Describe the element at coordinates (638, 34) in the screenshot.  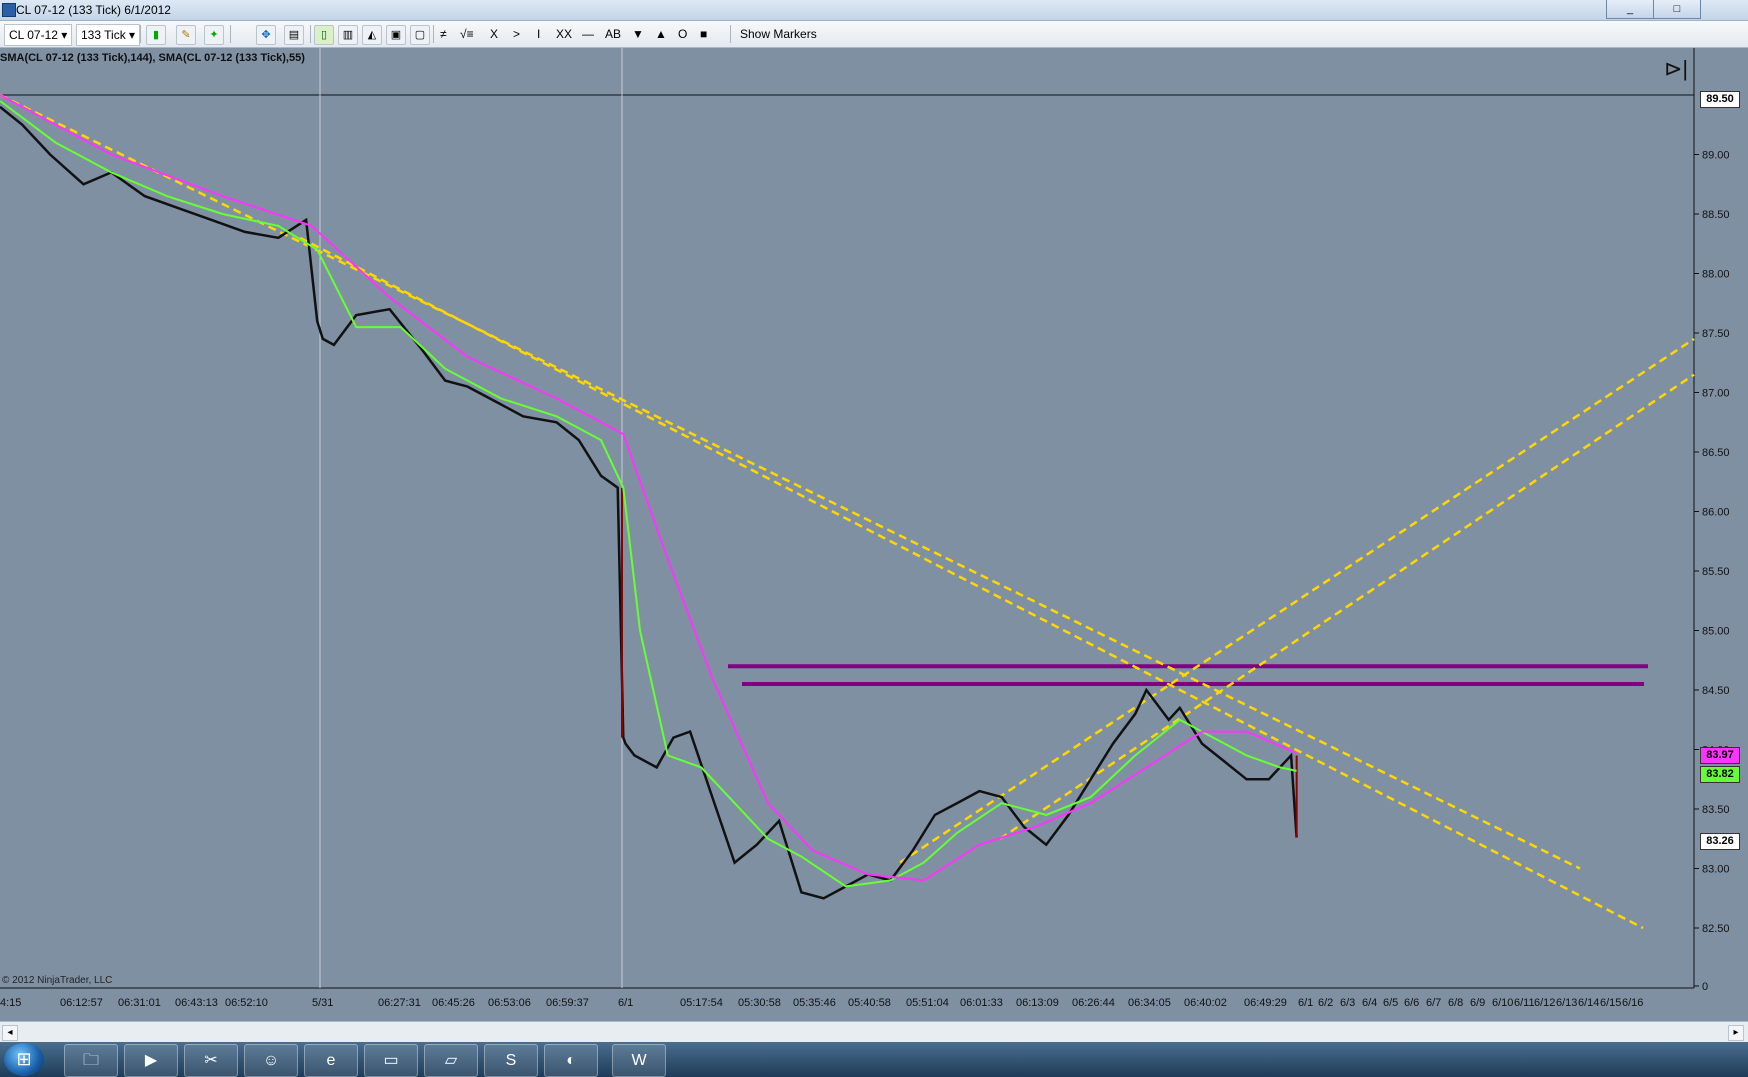
I see `arrow-down-tool-button: ▼` at that location.